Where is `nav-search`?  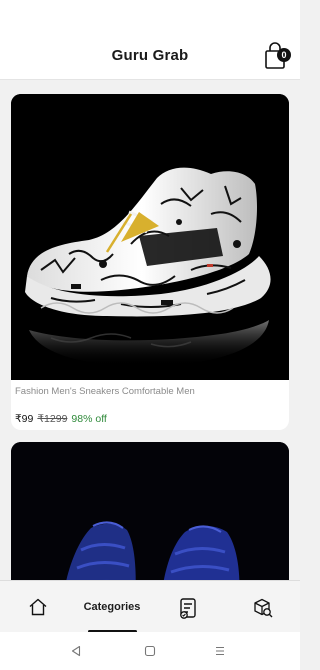 nav-search is located at coordinates (262, 607).